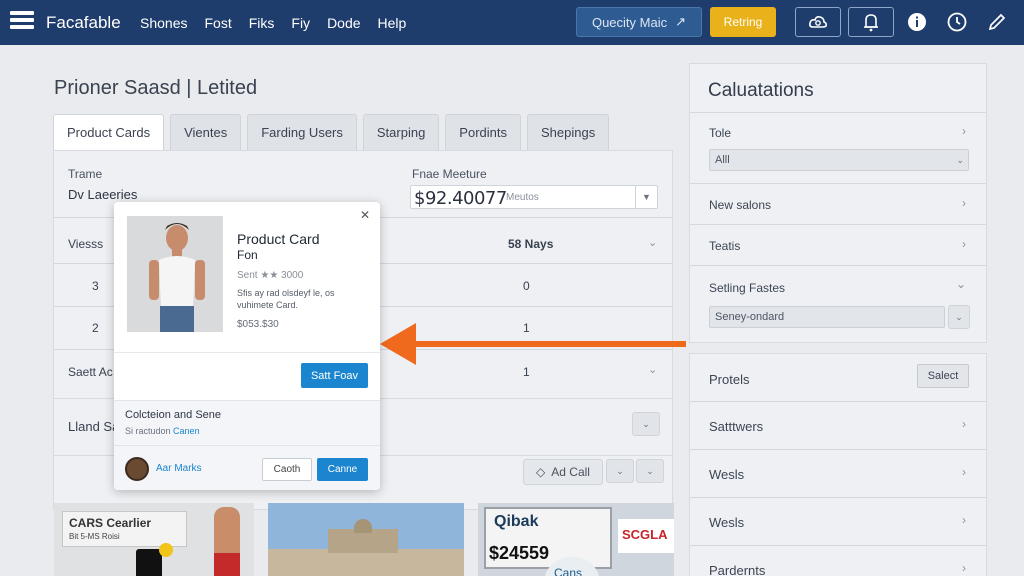  What do you see at coordinates (398, 344) in the screenshot?
I see `arrow-head-icon` at bounding box center [398, 344].